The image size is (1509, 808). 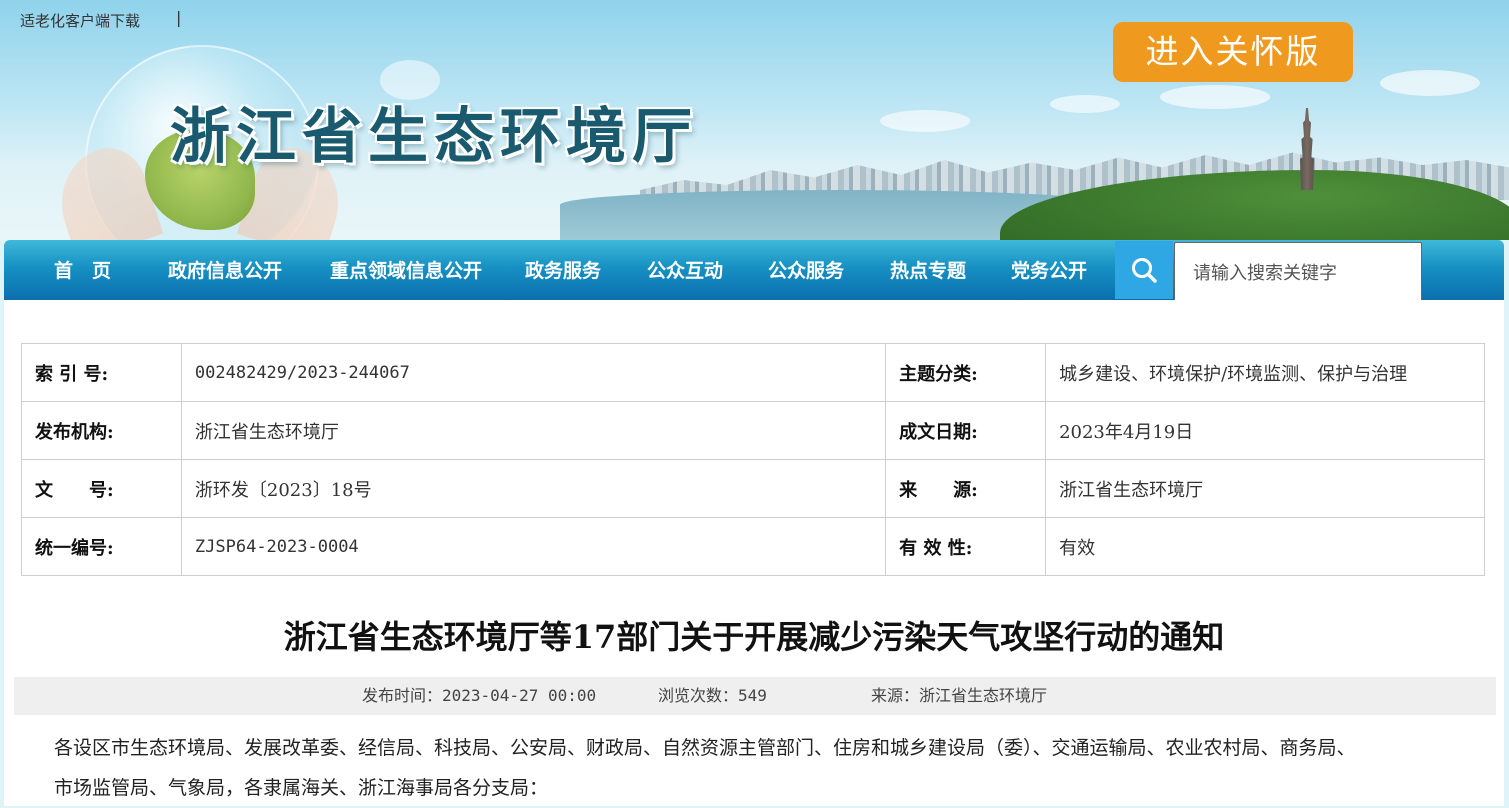 What do you see at coordinates (533, 430) in the screenshot?
I see `meta-value-issuer: 浙江省生态环境厅` at bounding box center [533, 430].